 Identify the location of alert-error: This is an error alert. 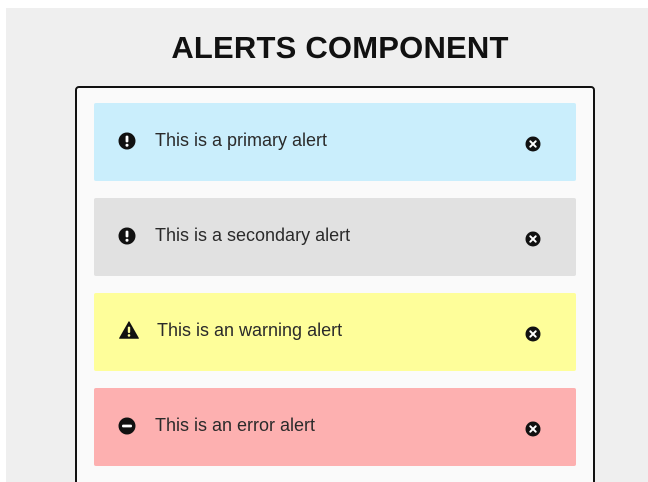
(335, 427).